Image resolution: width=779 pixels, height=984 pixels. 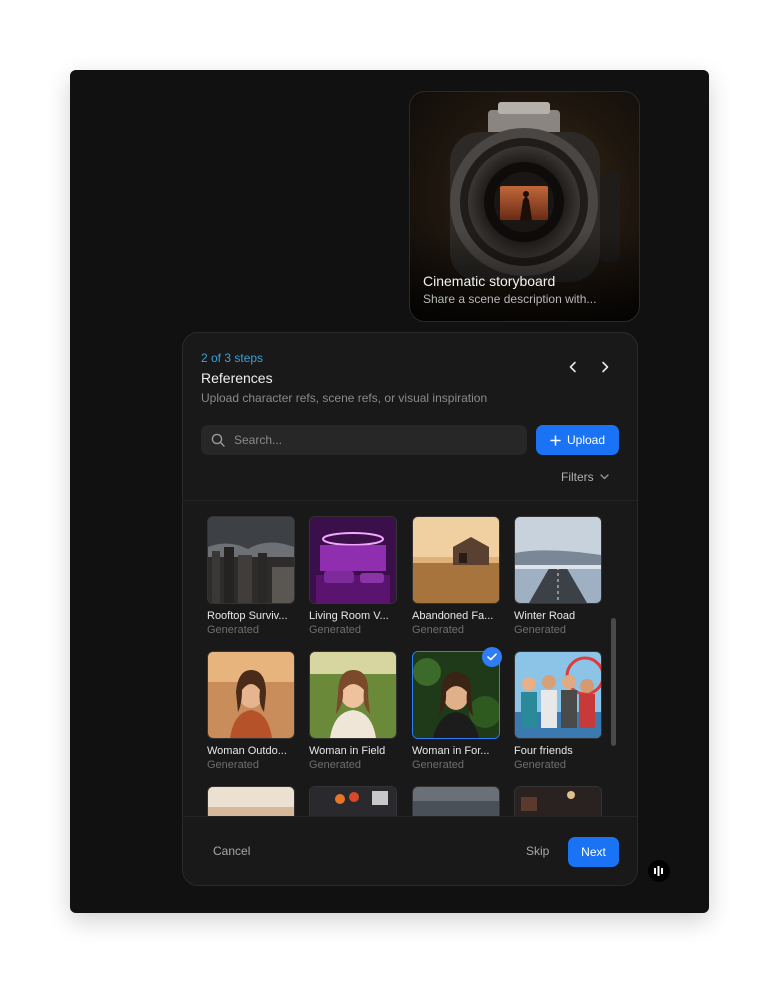 I want to click on cancel-button: Cancel, so click(x=231, y=851).